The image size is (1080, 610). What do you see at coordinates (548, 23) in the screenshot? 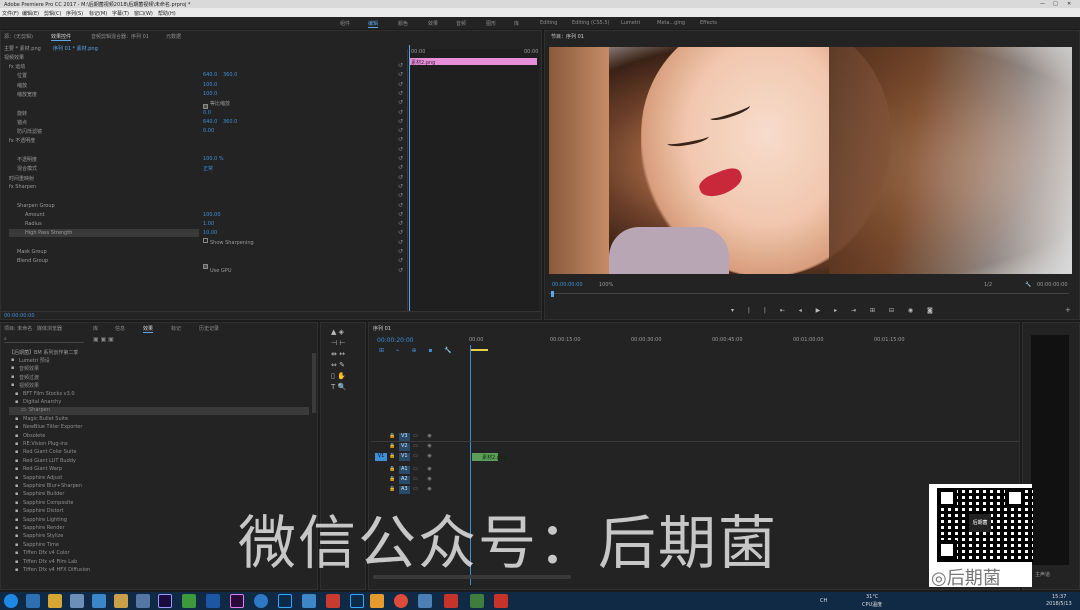
I see `workspace-tab: Editing` at bounding box center [548, 23].